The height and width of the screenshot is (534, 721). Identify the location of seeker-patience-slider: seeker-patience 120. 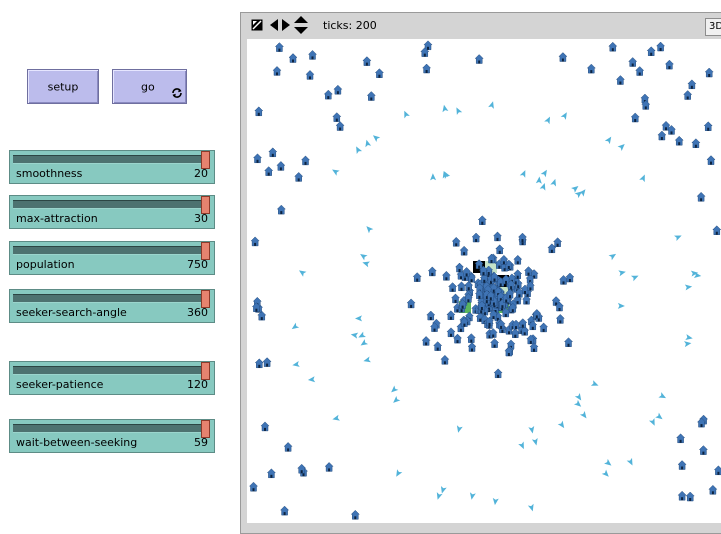
(112, 378).